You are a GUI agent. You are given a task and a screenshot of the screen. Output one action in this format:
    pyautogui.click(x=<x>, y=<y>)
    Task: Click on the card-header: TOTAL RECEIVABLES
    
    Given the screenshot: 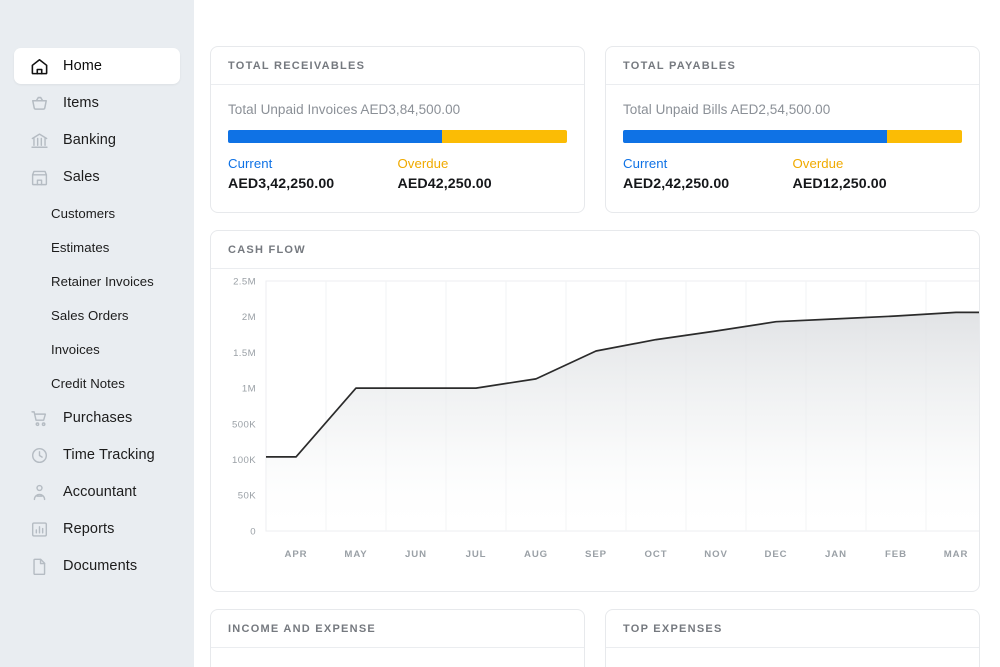 What is the action you would take?
    pyautogui.click(x=397, y=66)
    